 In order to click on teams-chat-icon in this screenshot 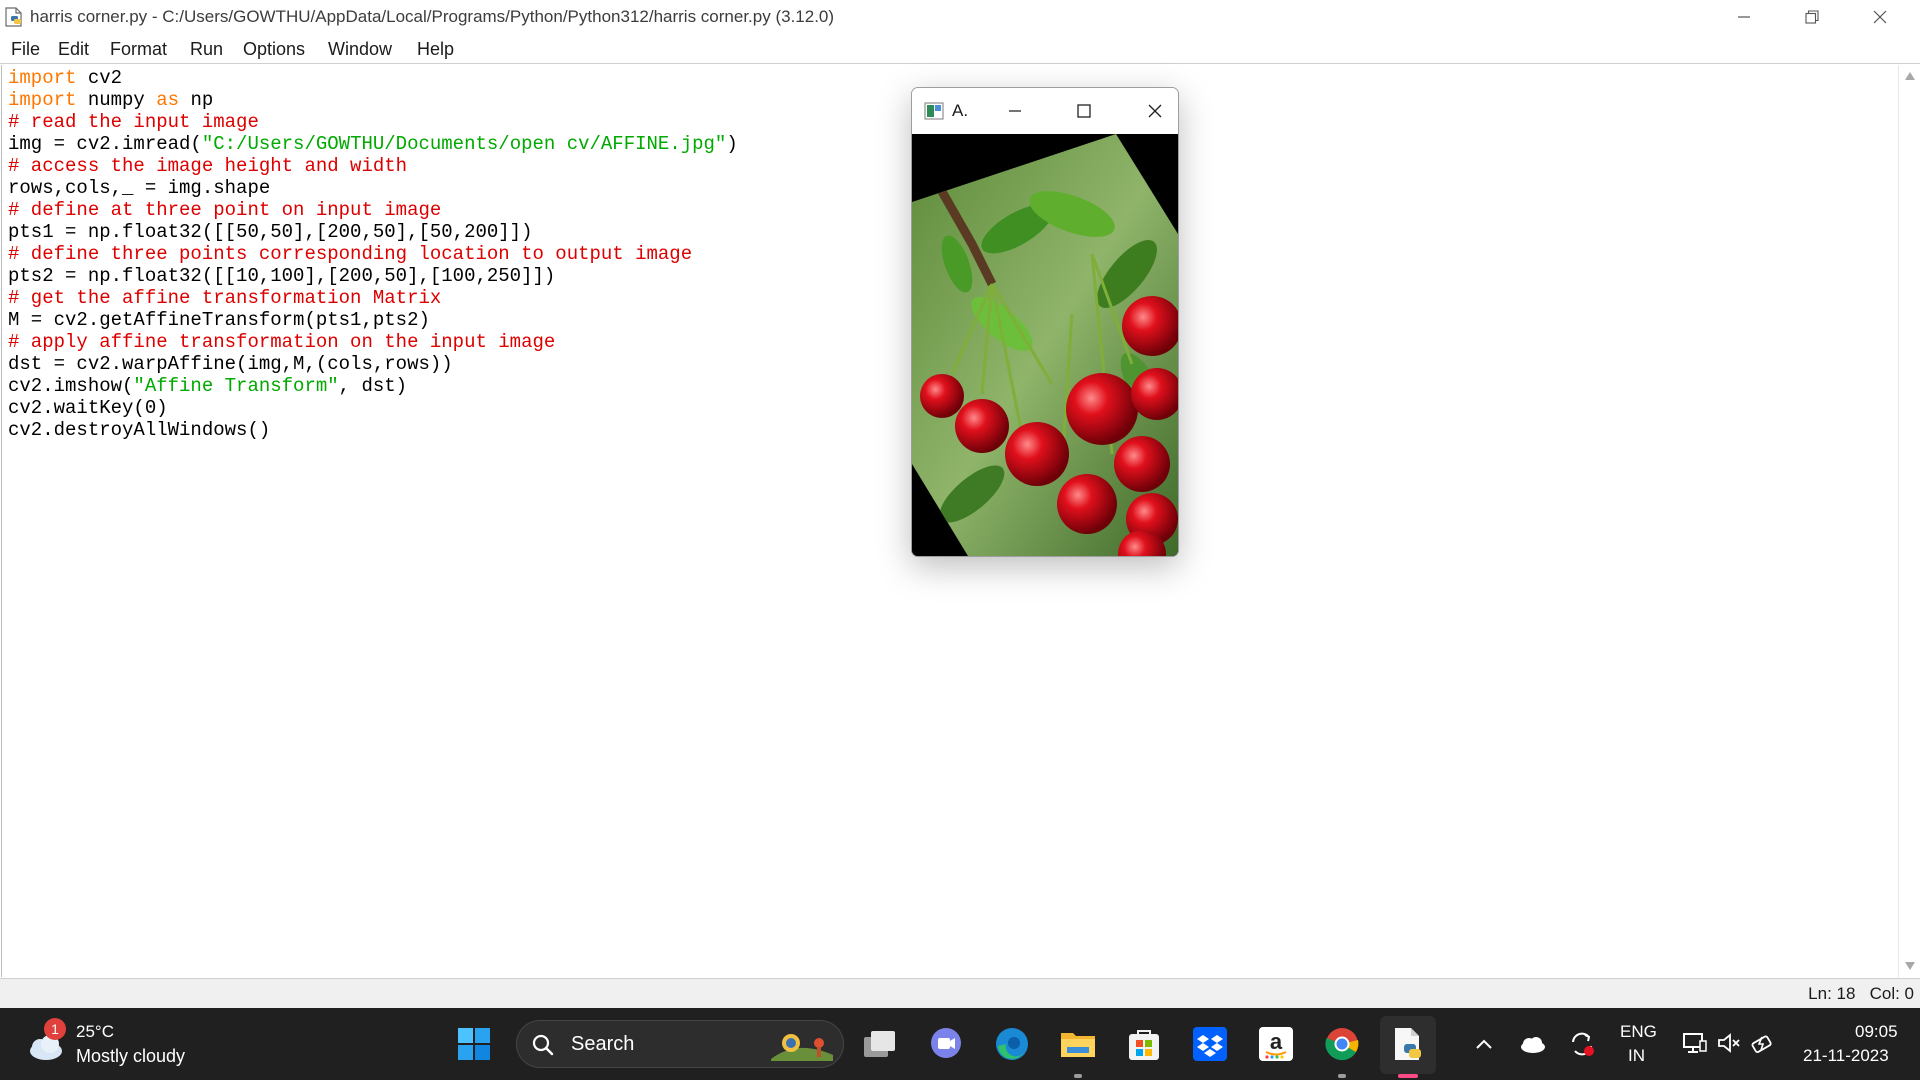, I will do `click(946, 1043)`.